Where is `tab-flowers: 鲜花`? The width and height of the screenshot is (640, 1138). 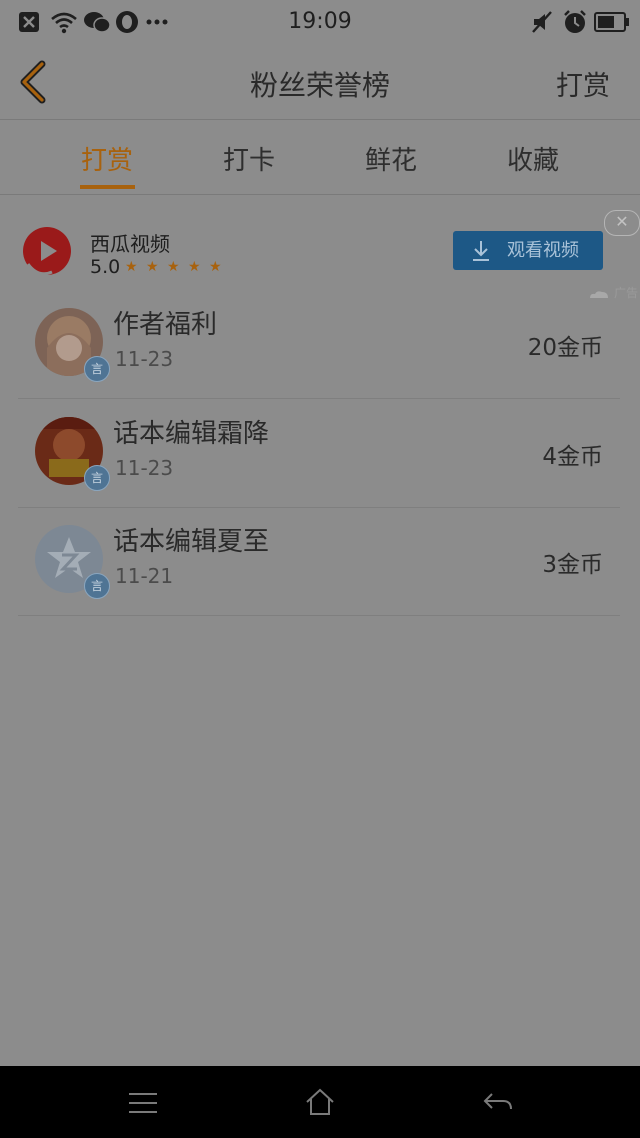 tab-flowers: 鲜花 is located at coordinates (391, 158).